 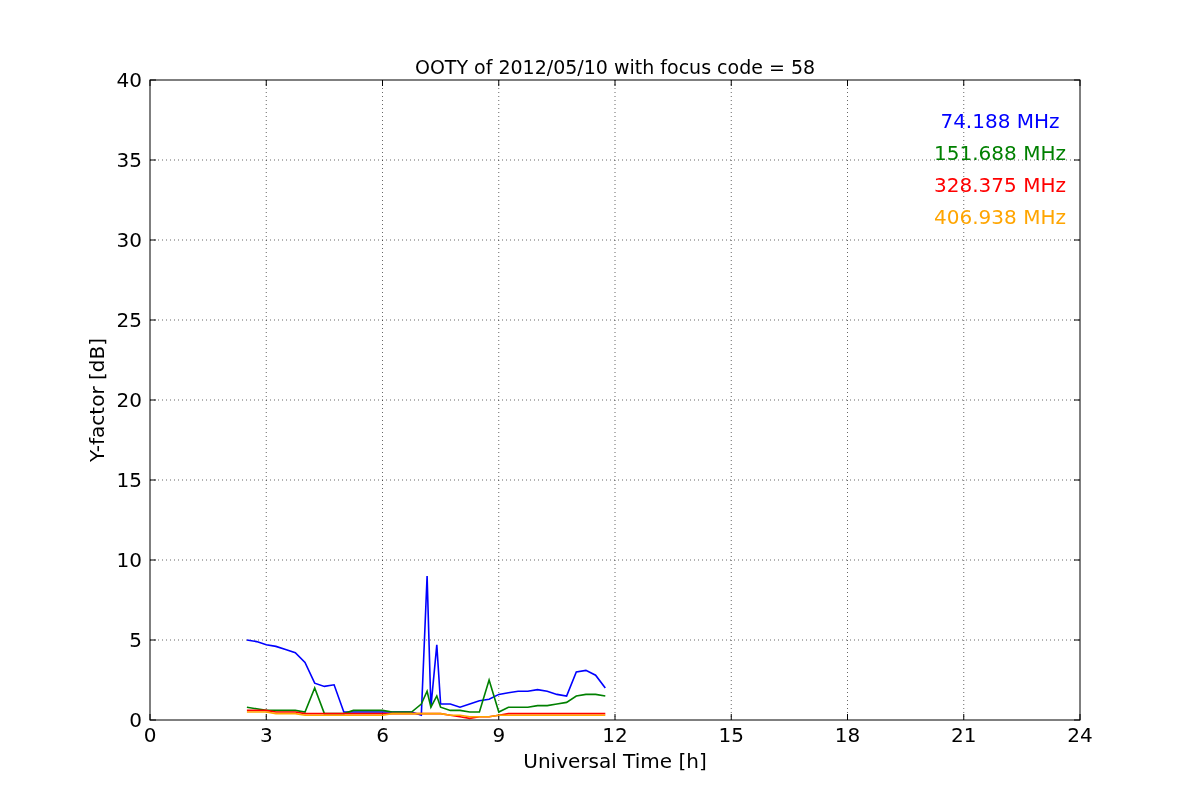 What do you see at coordinates (1000, 217) in the screenshot?
I see `legend-label: 406.938 MHz` at bounding box center [1000, 217].